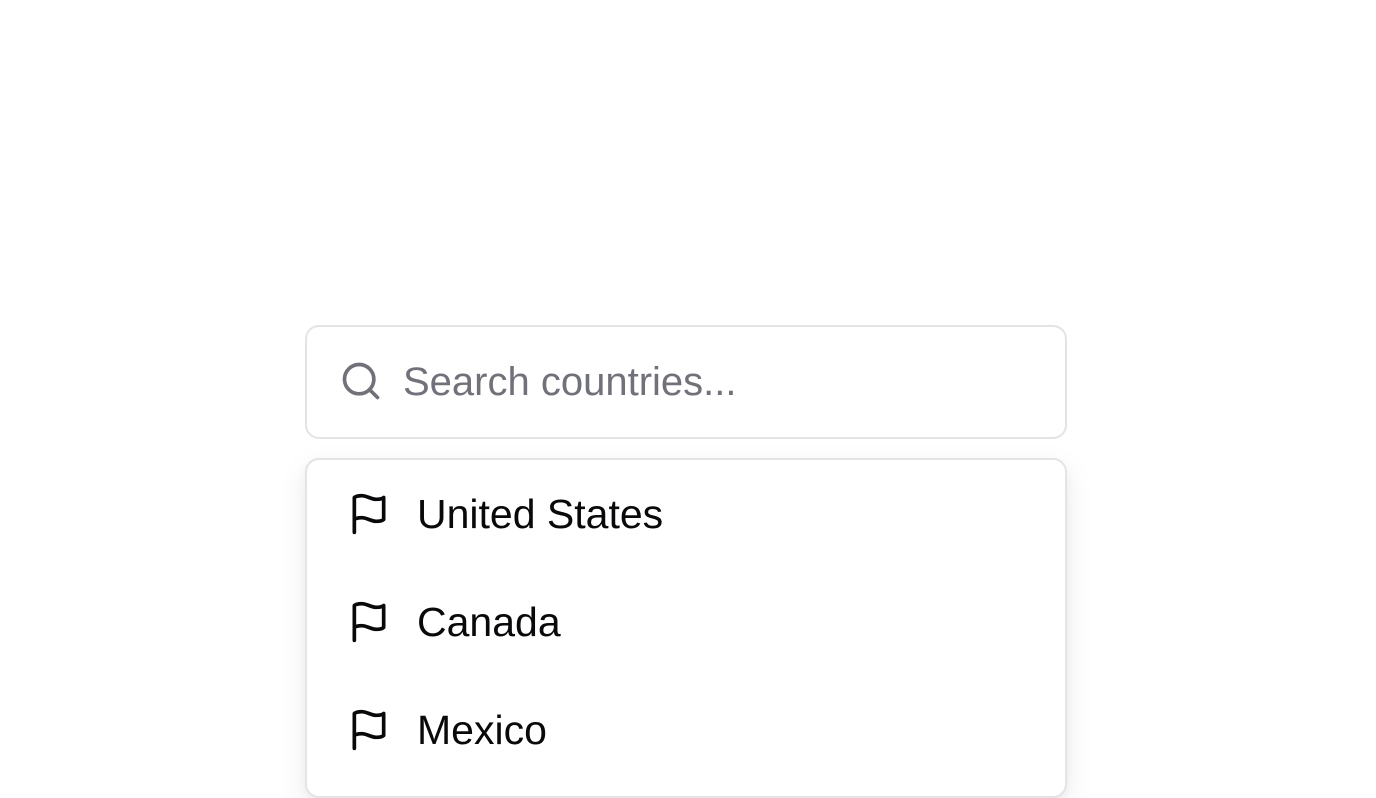 This screenshot has width=1376, height=798. What do you see at coordinates (482, 730) in the screenshot?
I see `option-label: Mexico` at bounding box center [482, 730].